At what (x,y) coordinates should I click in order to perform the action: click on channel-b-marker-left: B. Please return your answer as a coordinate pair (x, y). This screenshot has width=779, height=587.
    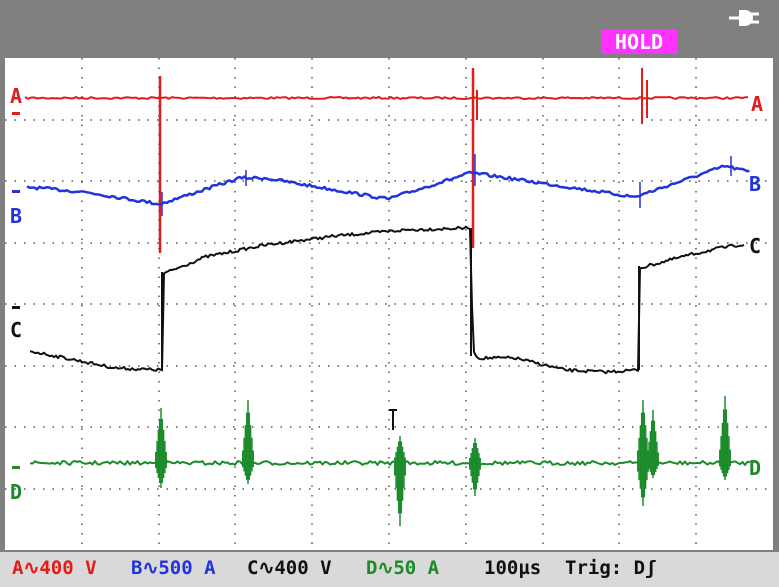
    Looking at the image, I should click on (16, 216).